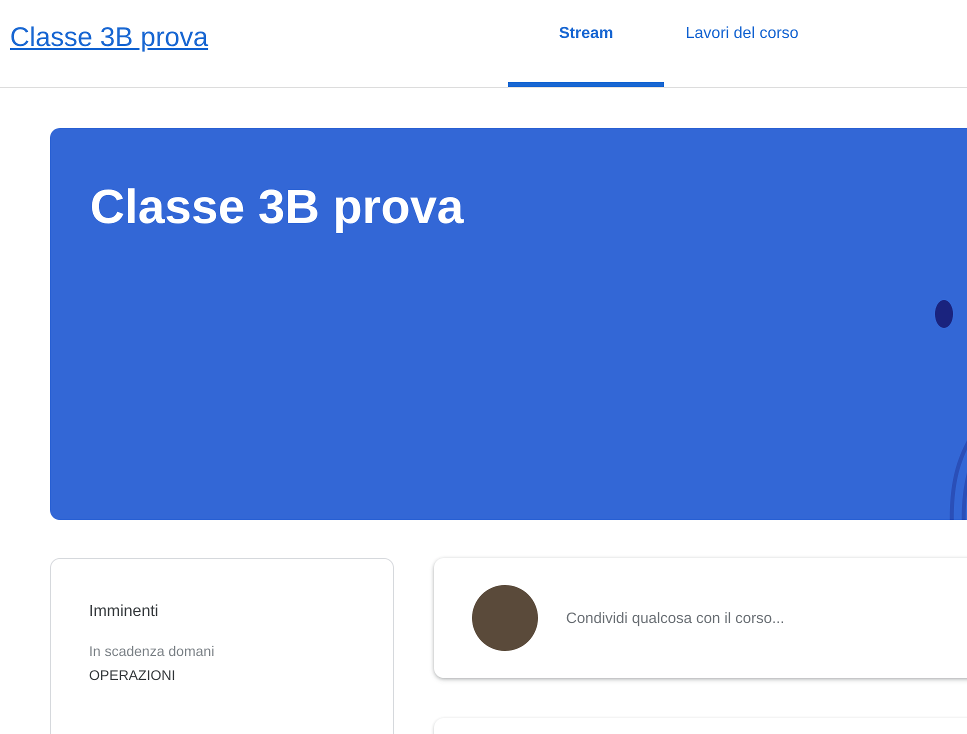  I want to click on due-label: In scadenza domani, so click(152, 651).